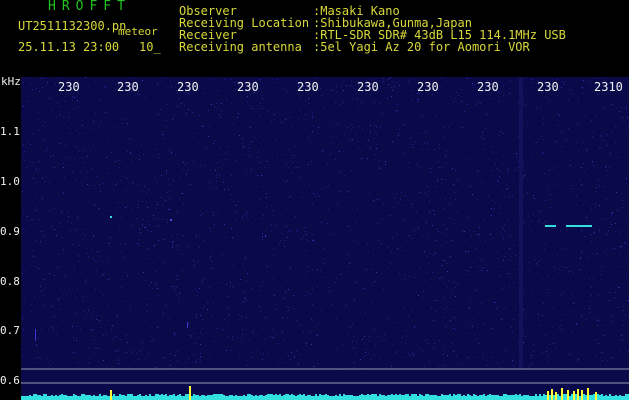 The width and height of the screenshot is (629, 400). Describe the element at coordinates (10, 330) in the screenshot. I see `y-tick-0-7: 0.7` at that location.